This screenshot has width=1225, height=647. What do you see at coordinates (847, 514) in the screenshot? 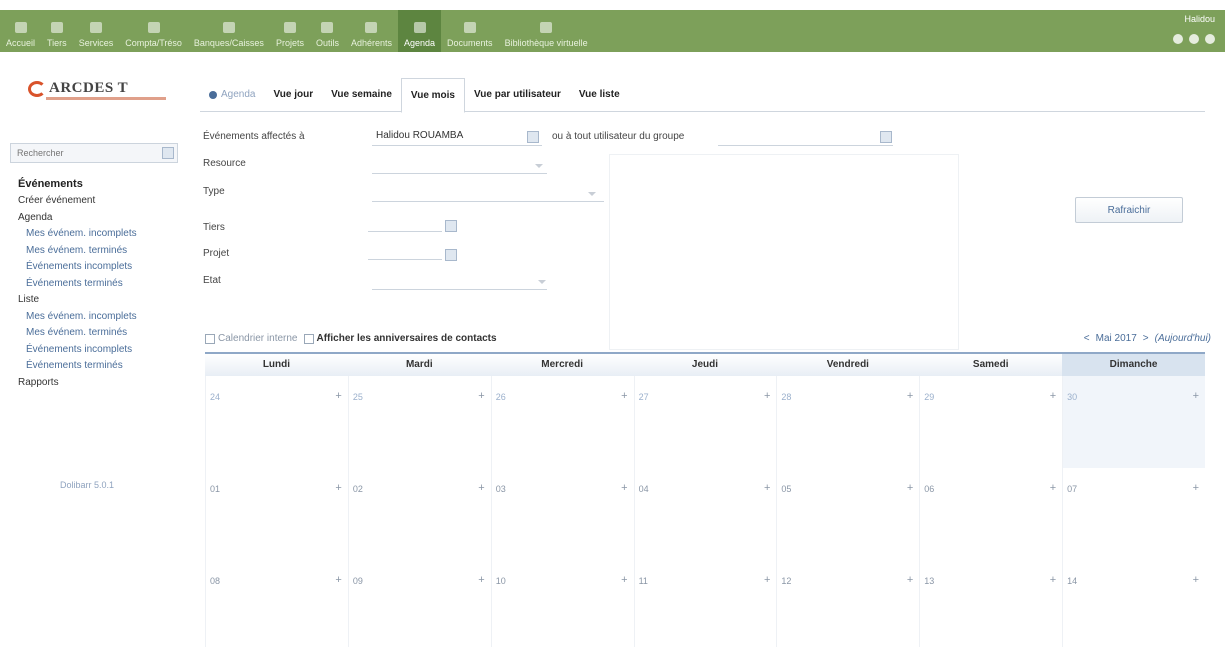
I see `calendar-day-cell: 05 +` at bounding box center [847, 514].